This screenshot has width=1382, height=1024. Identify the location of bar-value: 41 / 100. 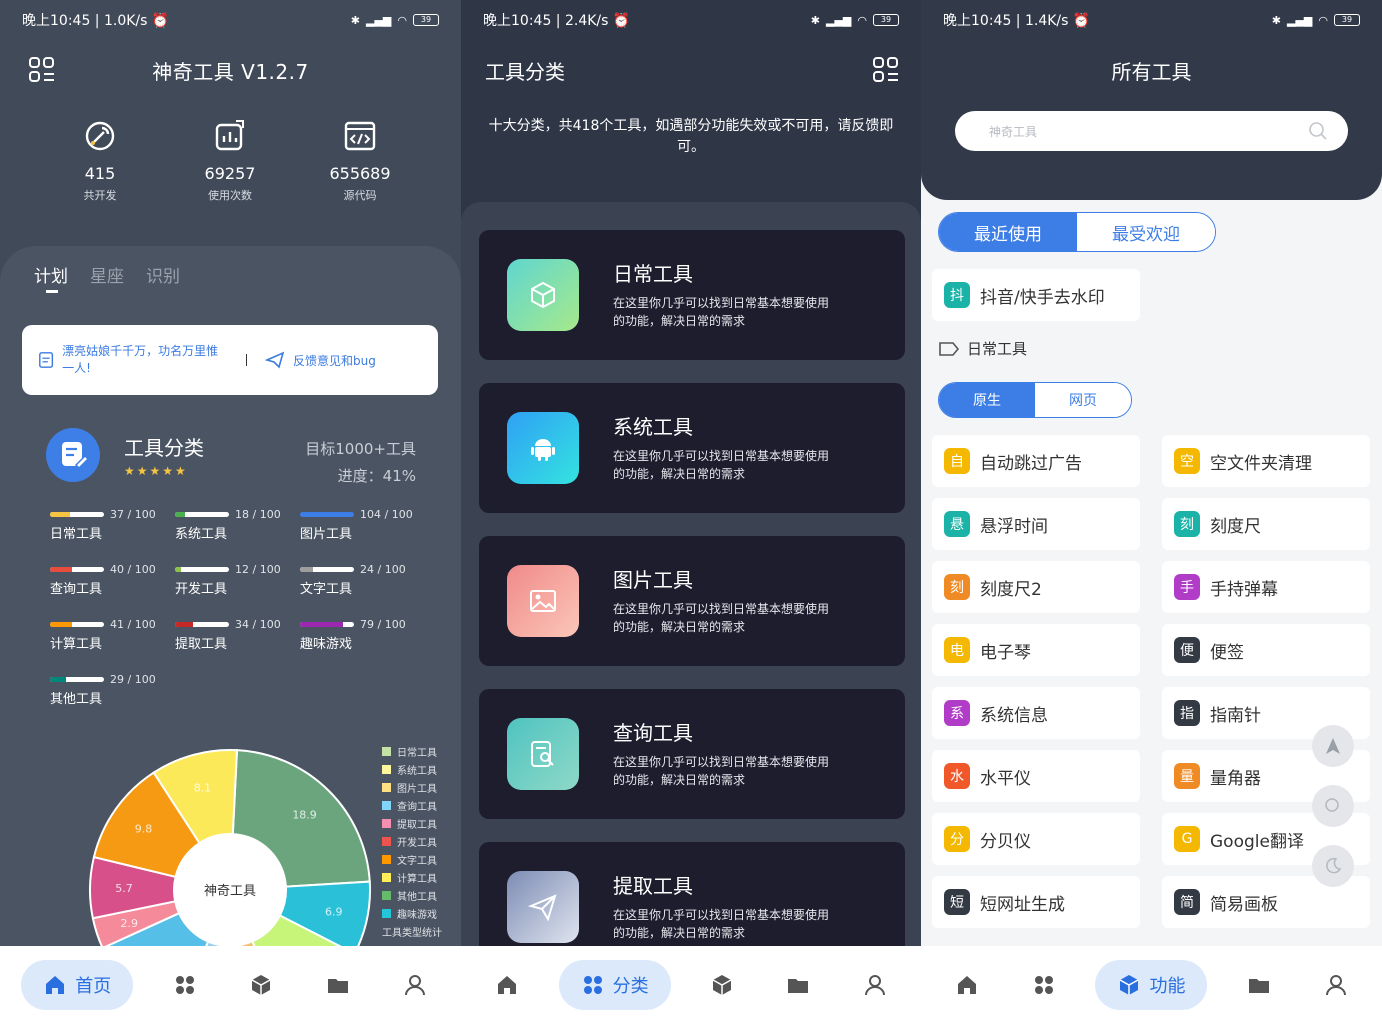
(133, 624).